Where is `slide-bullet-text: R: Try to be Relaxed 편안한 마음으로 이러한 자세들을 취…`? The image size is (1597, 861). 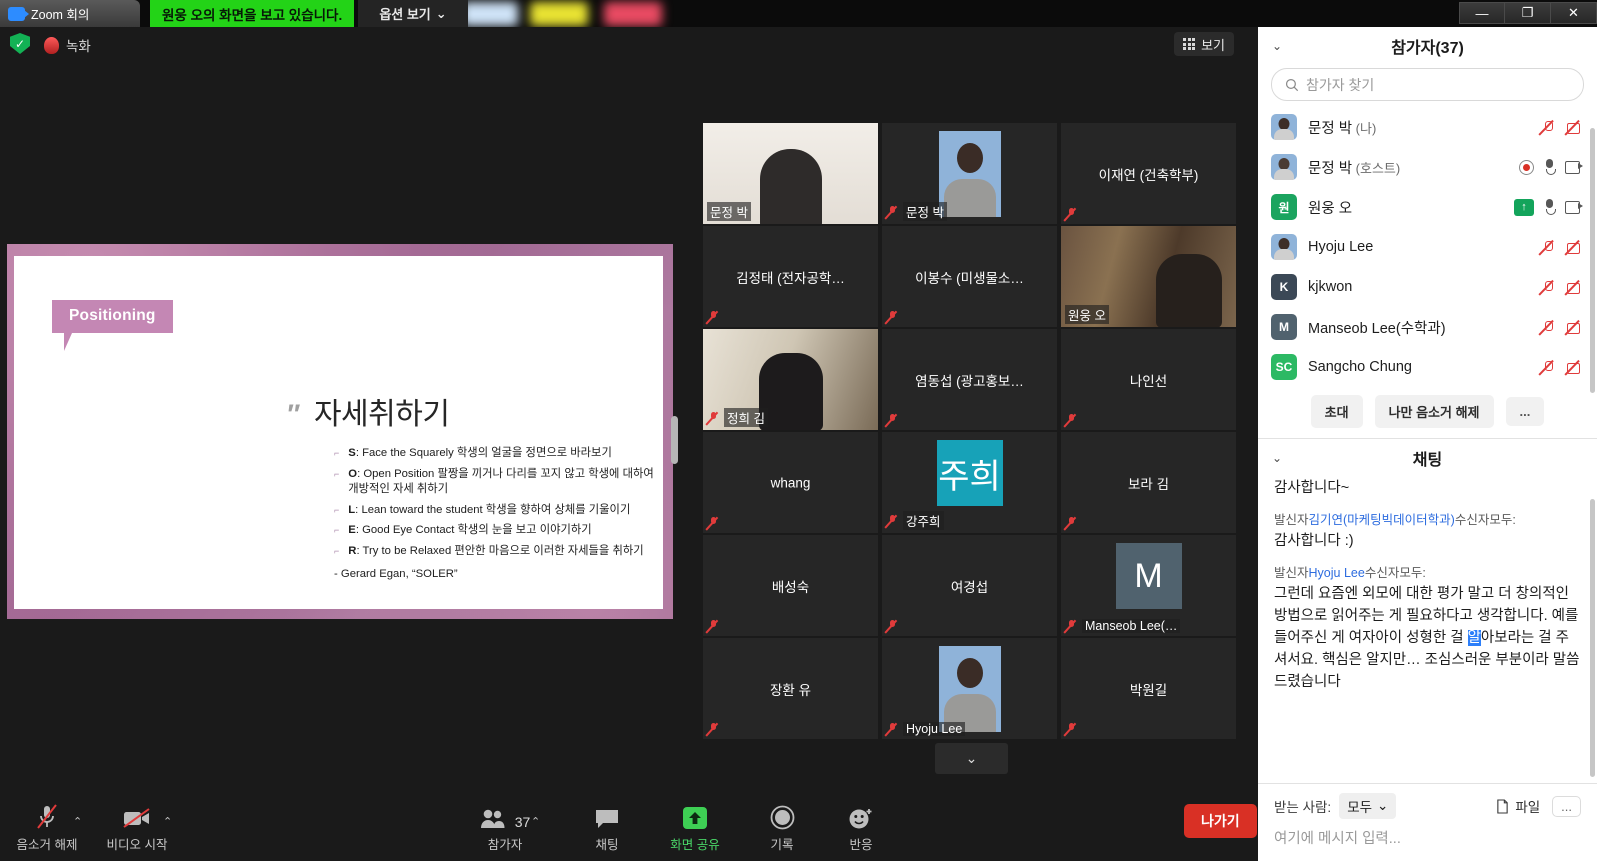
slide-bullet-text: R: Try to be Relaxed 편안한 마음으로 이러한 자세들을 취… is located at coordinates (496, 550).